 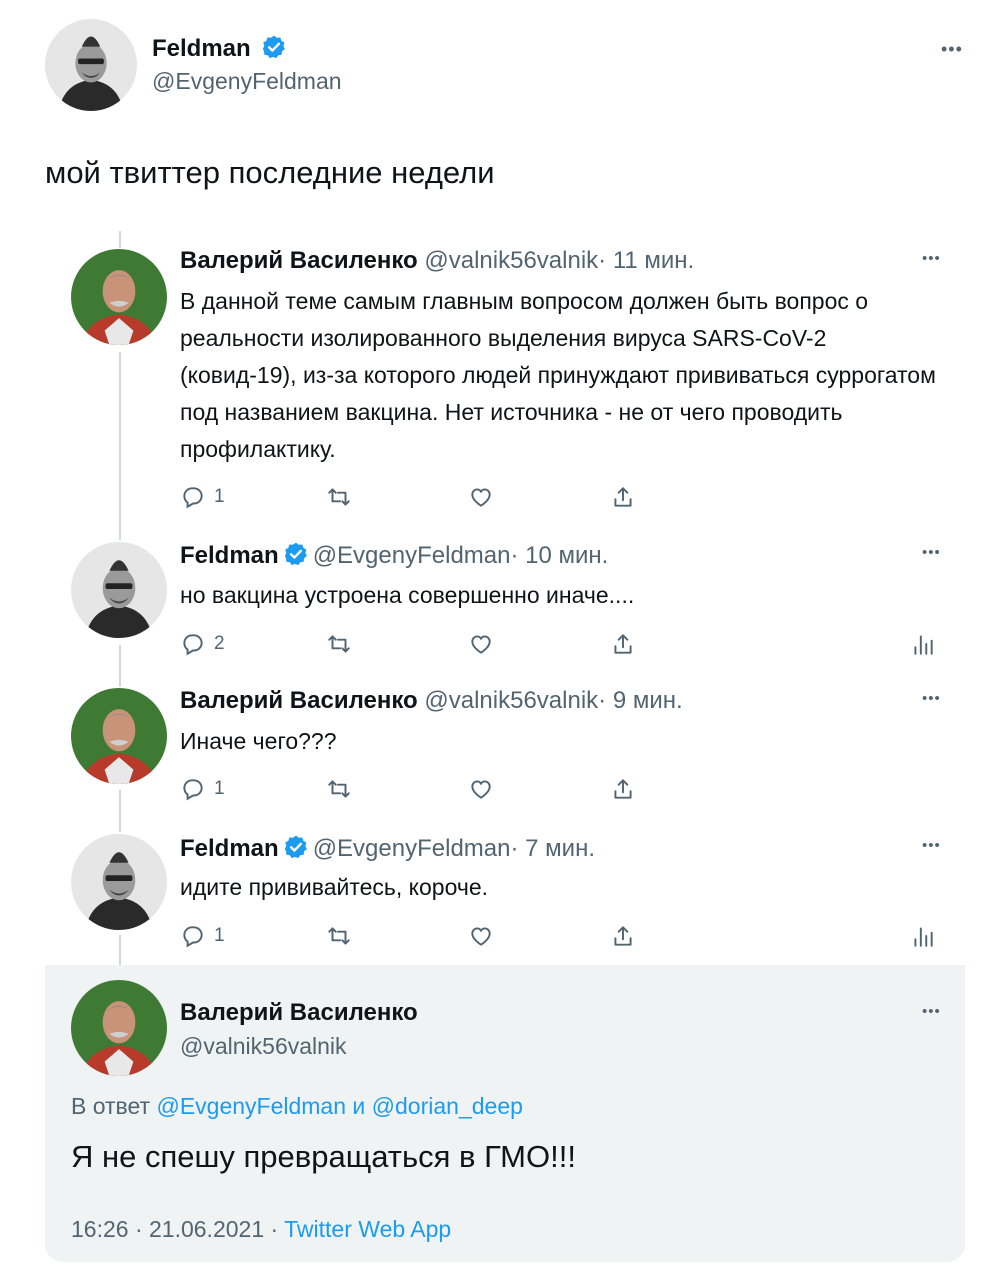 I want to click on tweet-header: Feldman @EvgenyFeldman· 7 мин., so click(x=387, y=848).